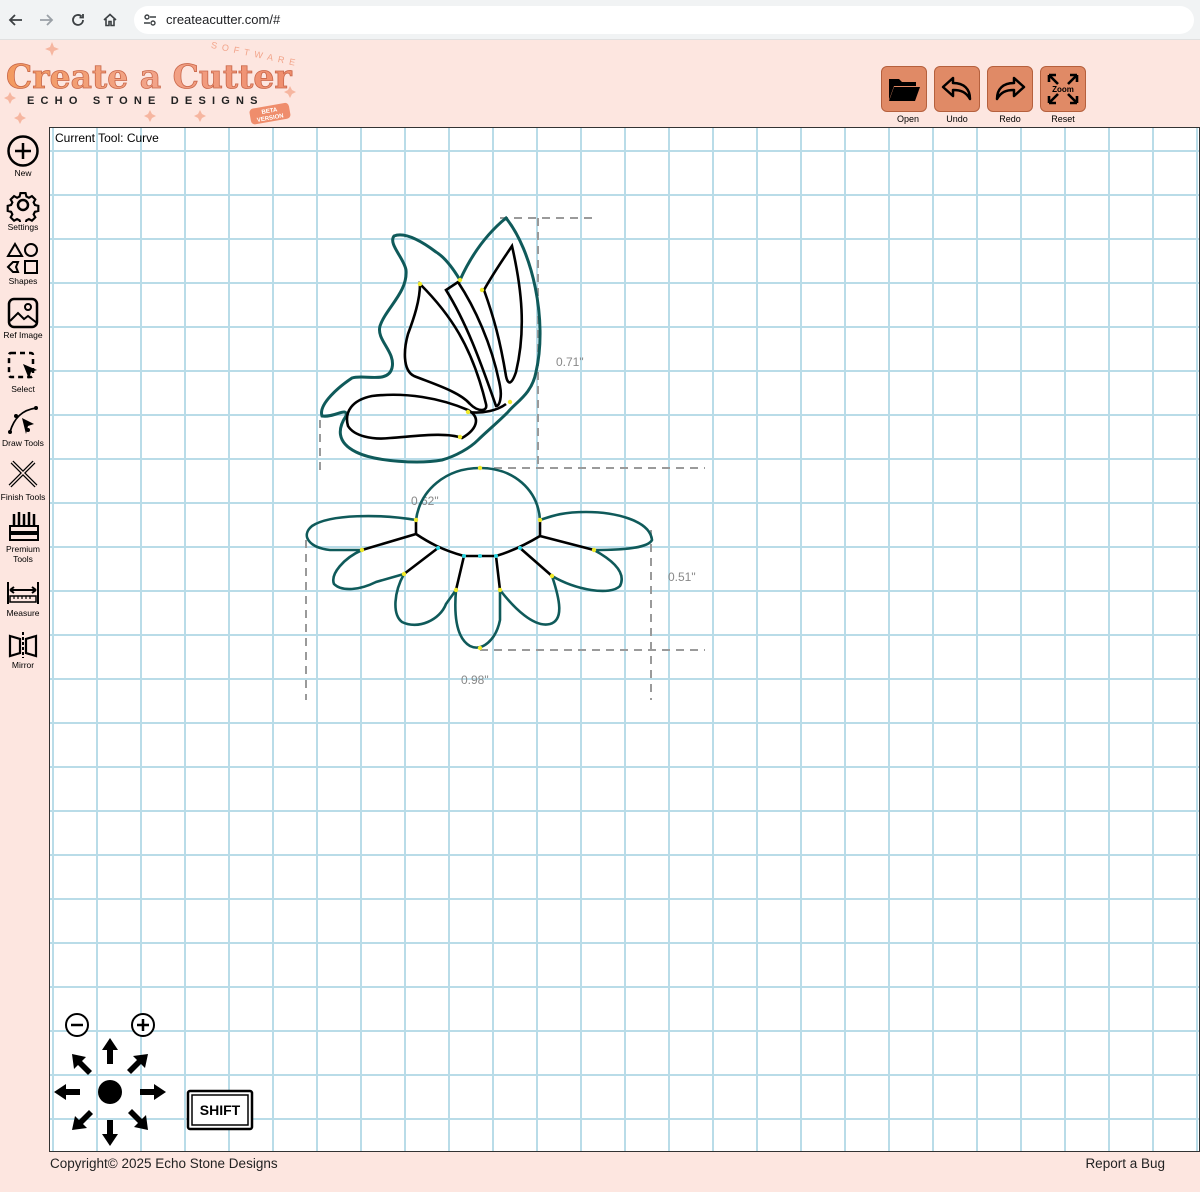 The height and width of the screenshot is (1192, 1200). I want to click on report-bug-link: Report a Bug, so click(1125, 1163).